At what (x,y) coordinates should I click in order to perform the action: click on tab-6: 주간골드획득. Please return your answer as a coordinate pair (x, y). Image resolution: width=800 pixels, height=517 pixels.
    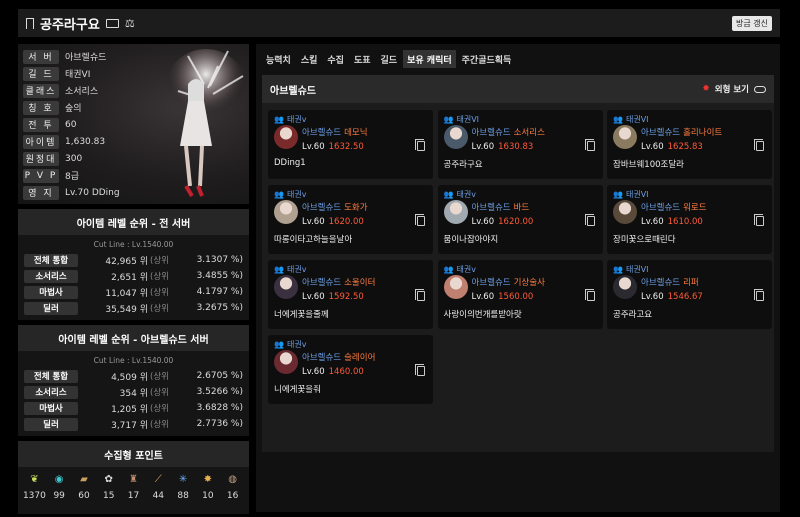
    Looking at the image, I should click on (487, 59).